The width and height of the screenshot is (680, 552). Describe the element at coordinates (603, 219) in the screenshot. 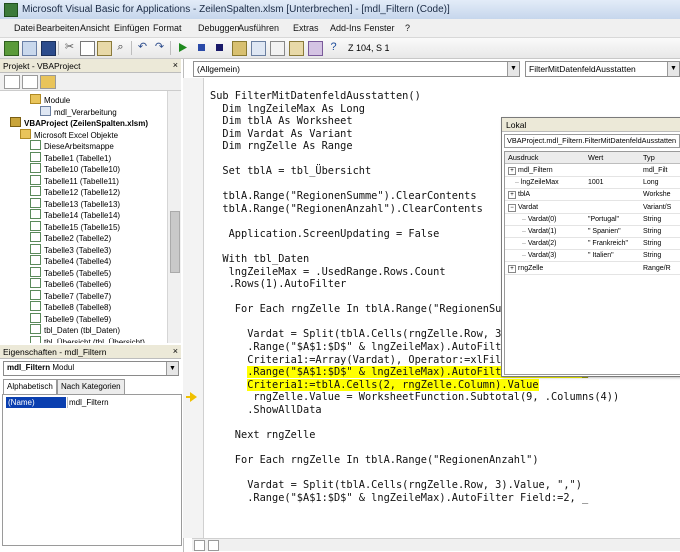

I see `locals-value: "Portugal"` at that location.